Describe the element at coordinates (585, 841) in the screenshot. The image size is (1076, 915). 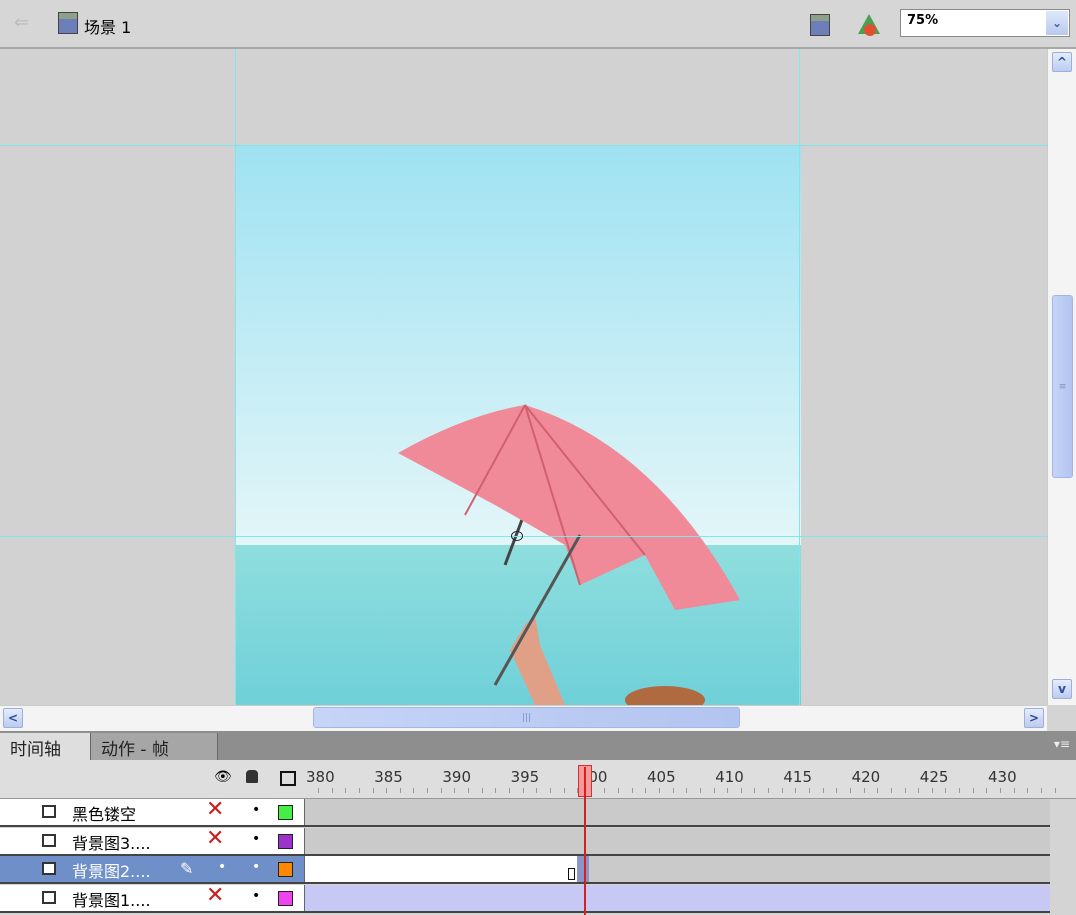
I see `playhead-line` at that location.